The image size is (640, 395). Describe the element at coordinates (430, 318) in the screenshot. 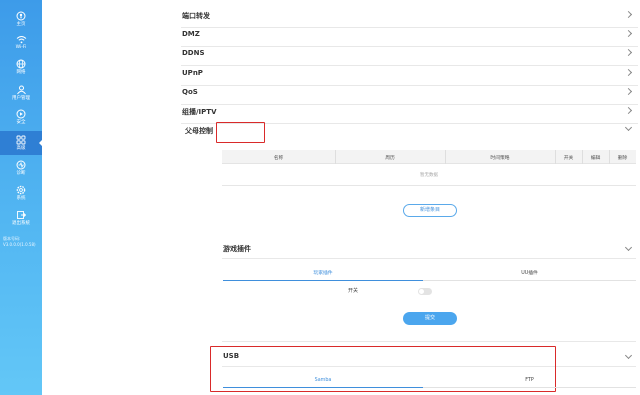

I see `submit-button: 提交` at that location.